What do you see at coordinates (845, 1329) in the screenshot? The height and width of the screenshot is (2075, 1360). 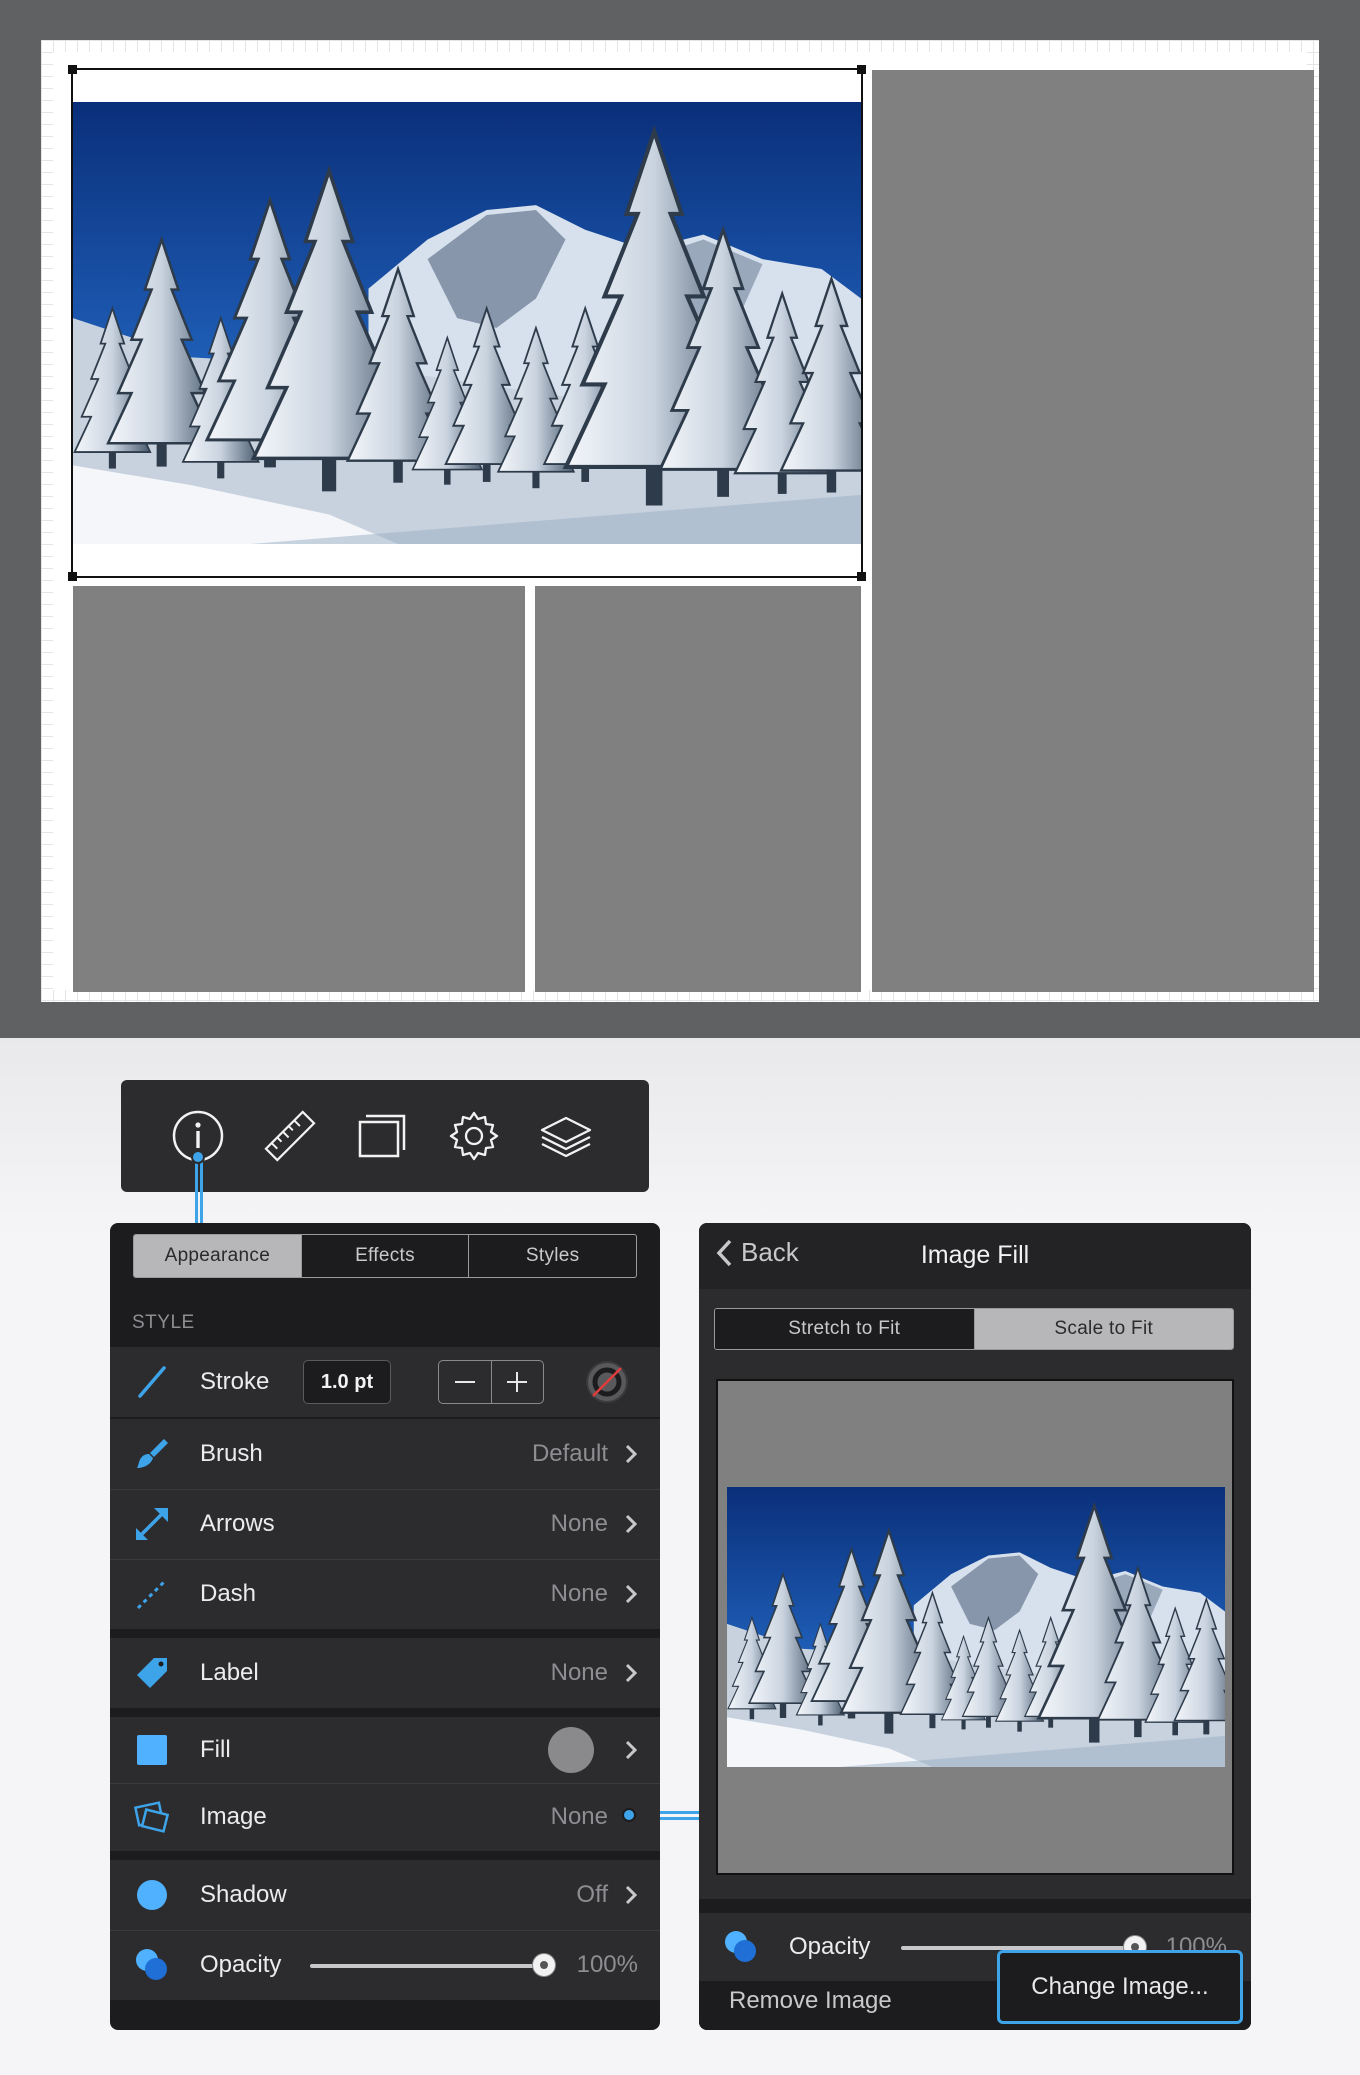 I see `stretch-to-fit-option: Stretch to Fit` at bounding box center [845, 1329].